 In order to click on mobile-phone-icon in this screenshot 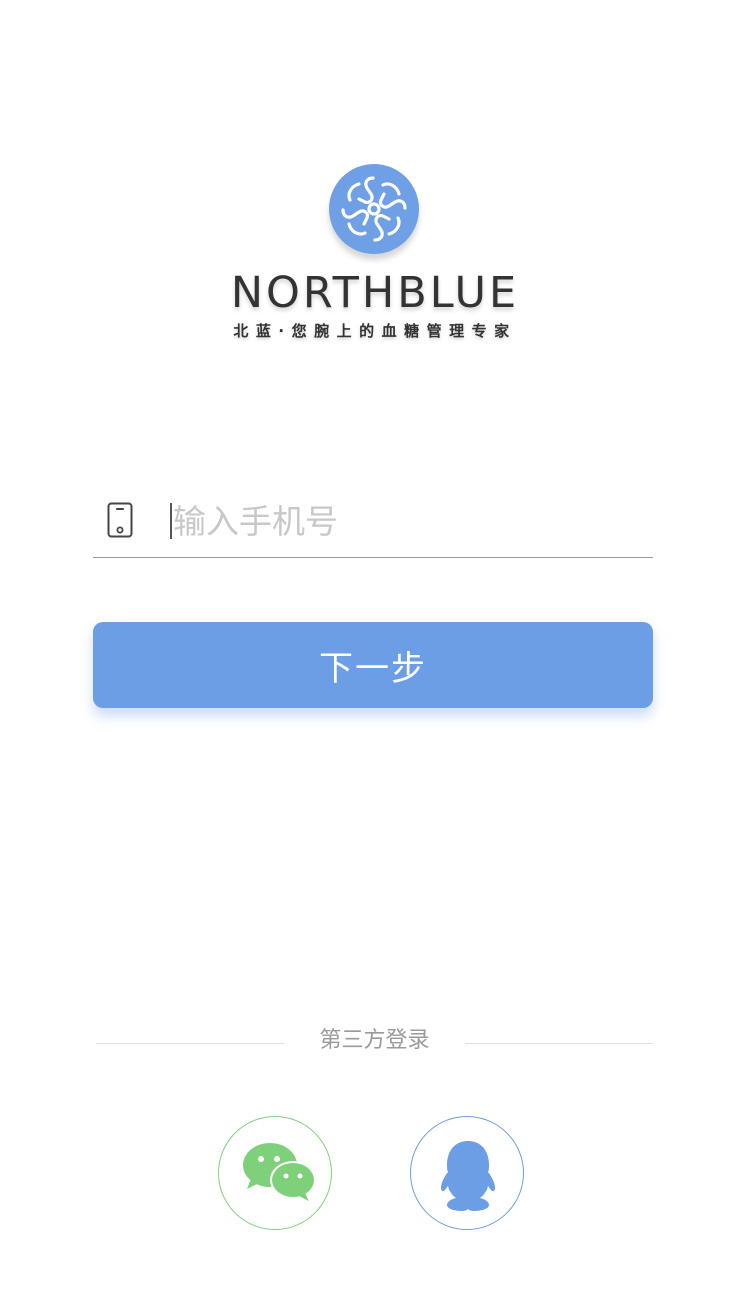, I will do `click(120, 520)`.